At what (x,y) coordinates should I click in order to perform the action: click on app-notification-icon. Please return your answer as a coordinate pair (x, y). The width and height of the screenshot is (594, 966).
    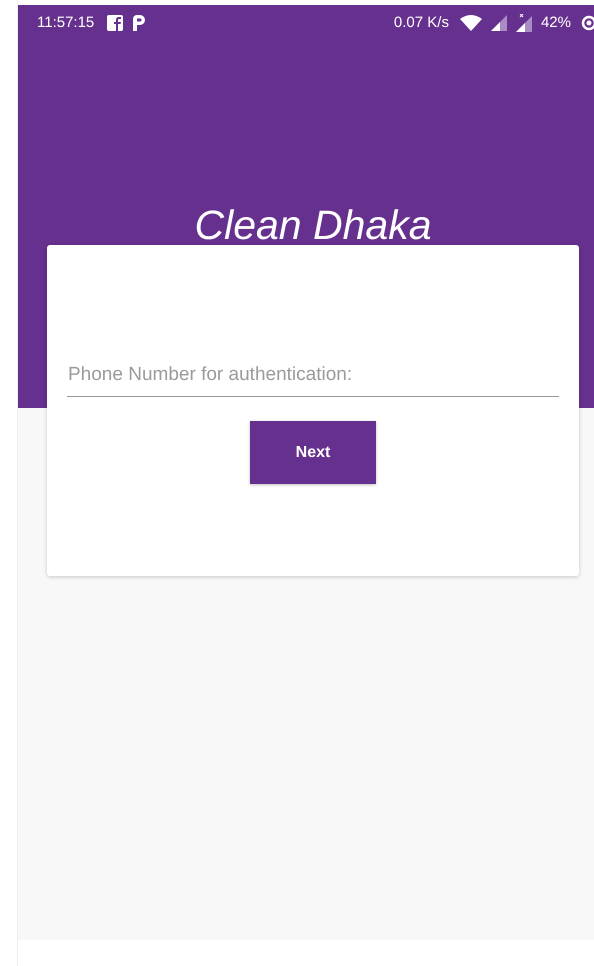
    Looking at the image, I should click on (115, 22).